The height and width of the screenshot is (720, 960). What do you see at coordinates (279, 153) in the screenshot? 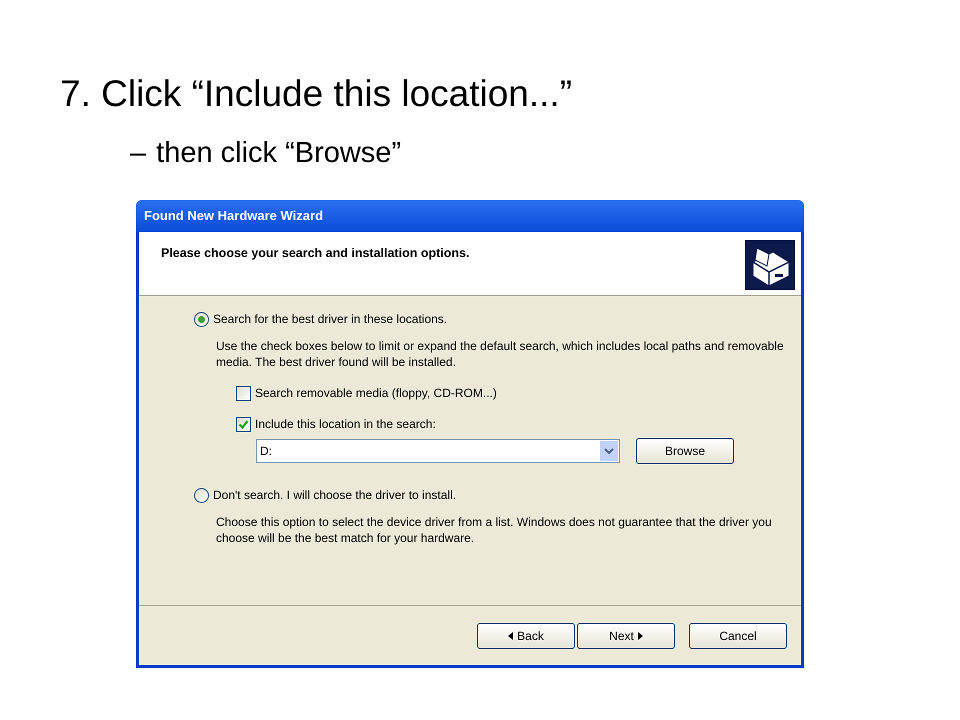
I see `slide-bullet: then click “Browse”` at bounding box center [279, 153].